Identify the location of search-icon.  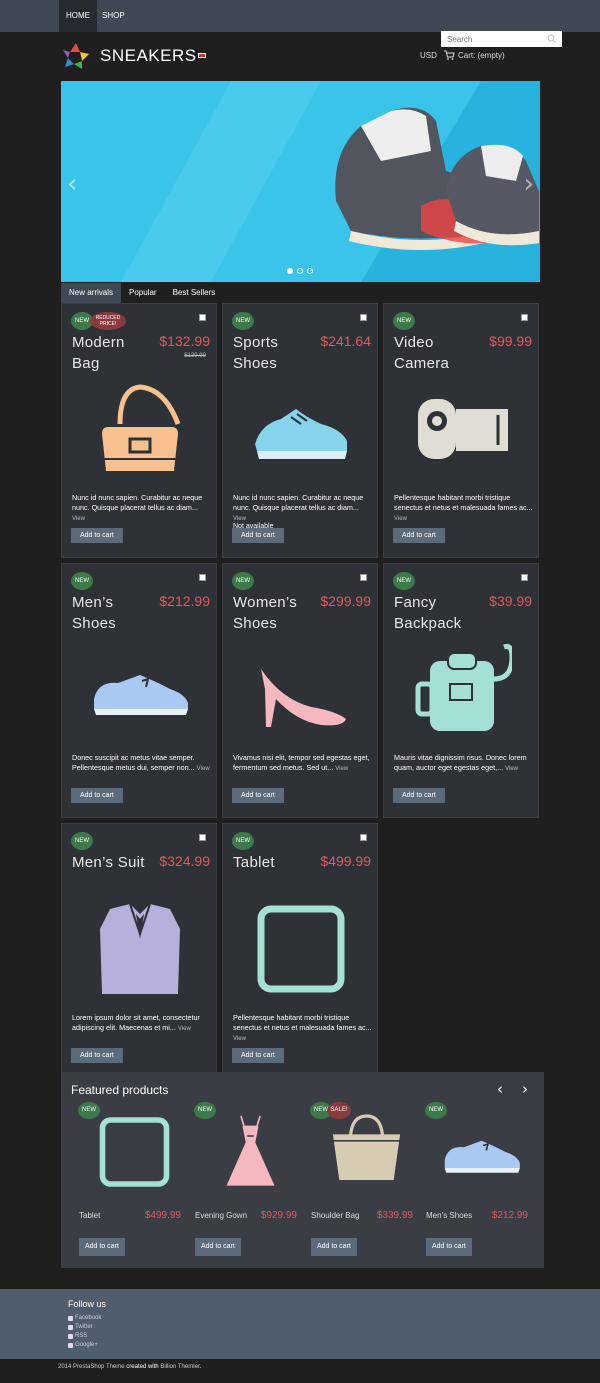
(552, 39).